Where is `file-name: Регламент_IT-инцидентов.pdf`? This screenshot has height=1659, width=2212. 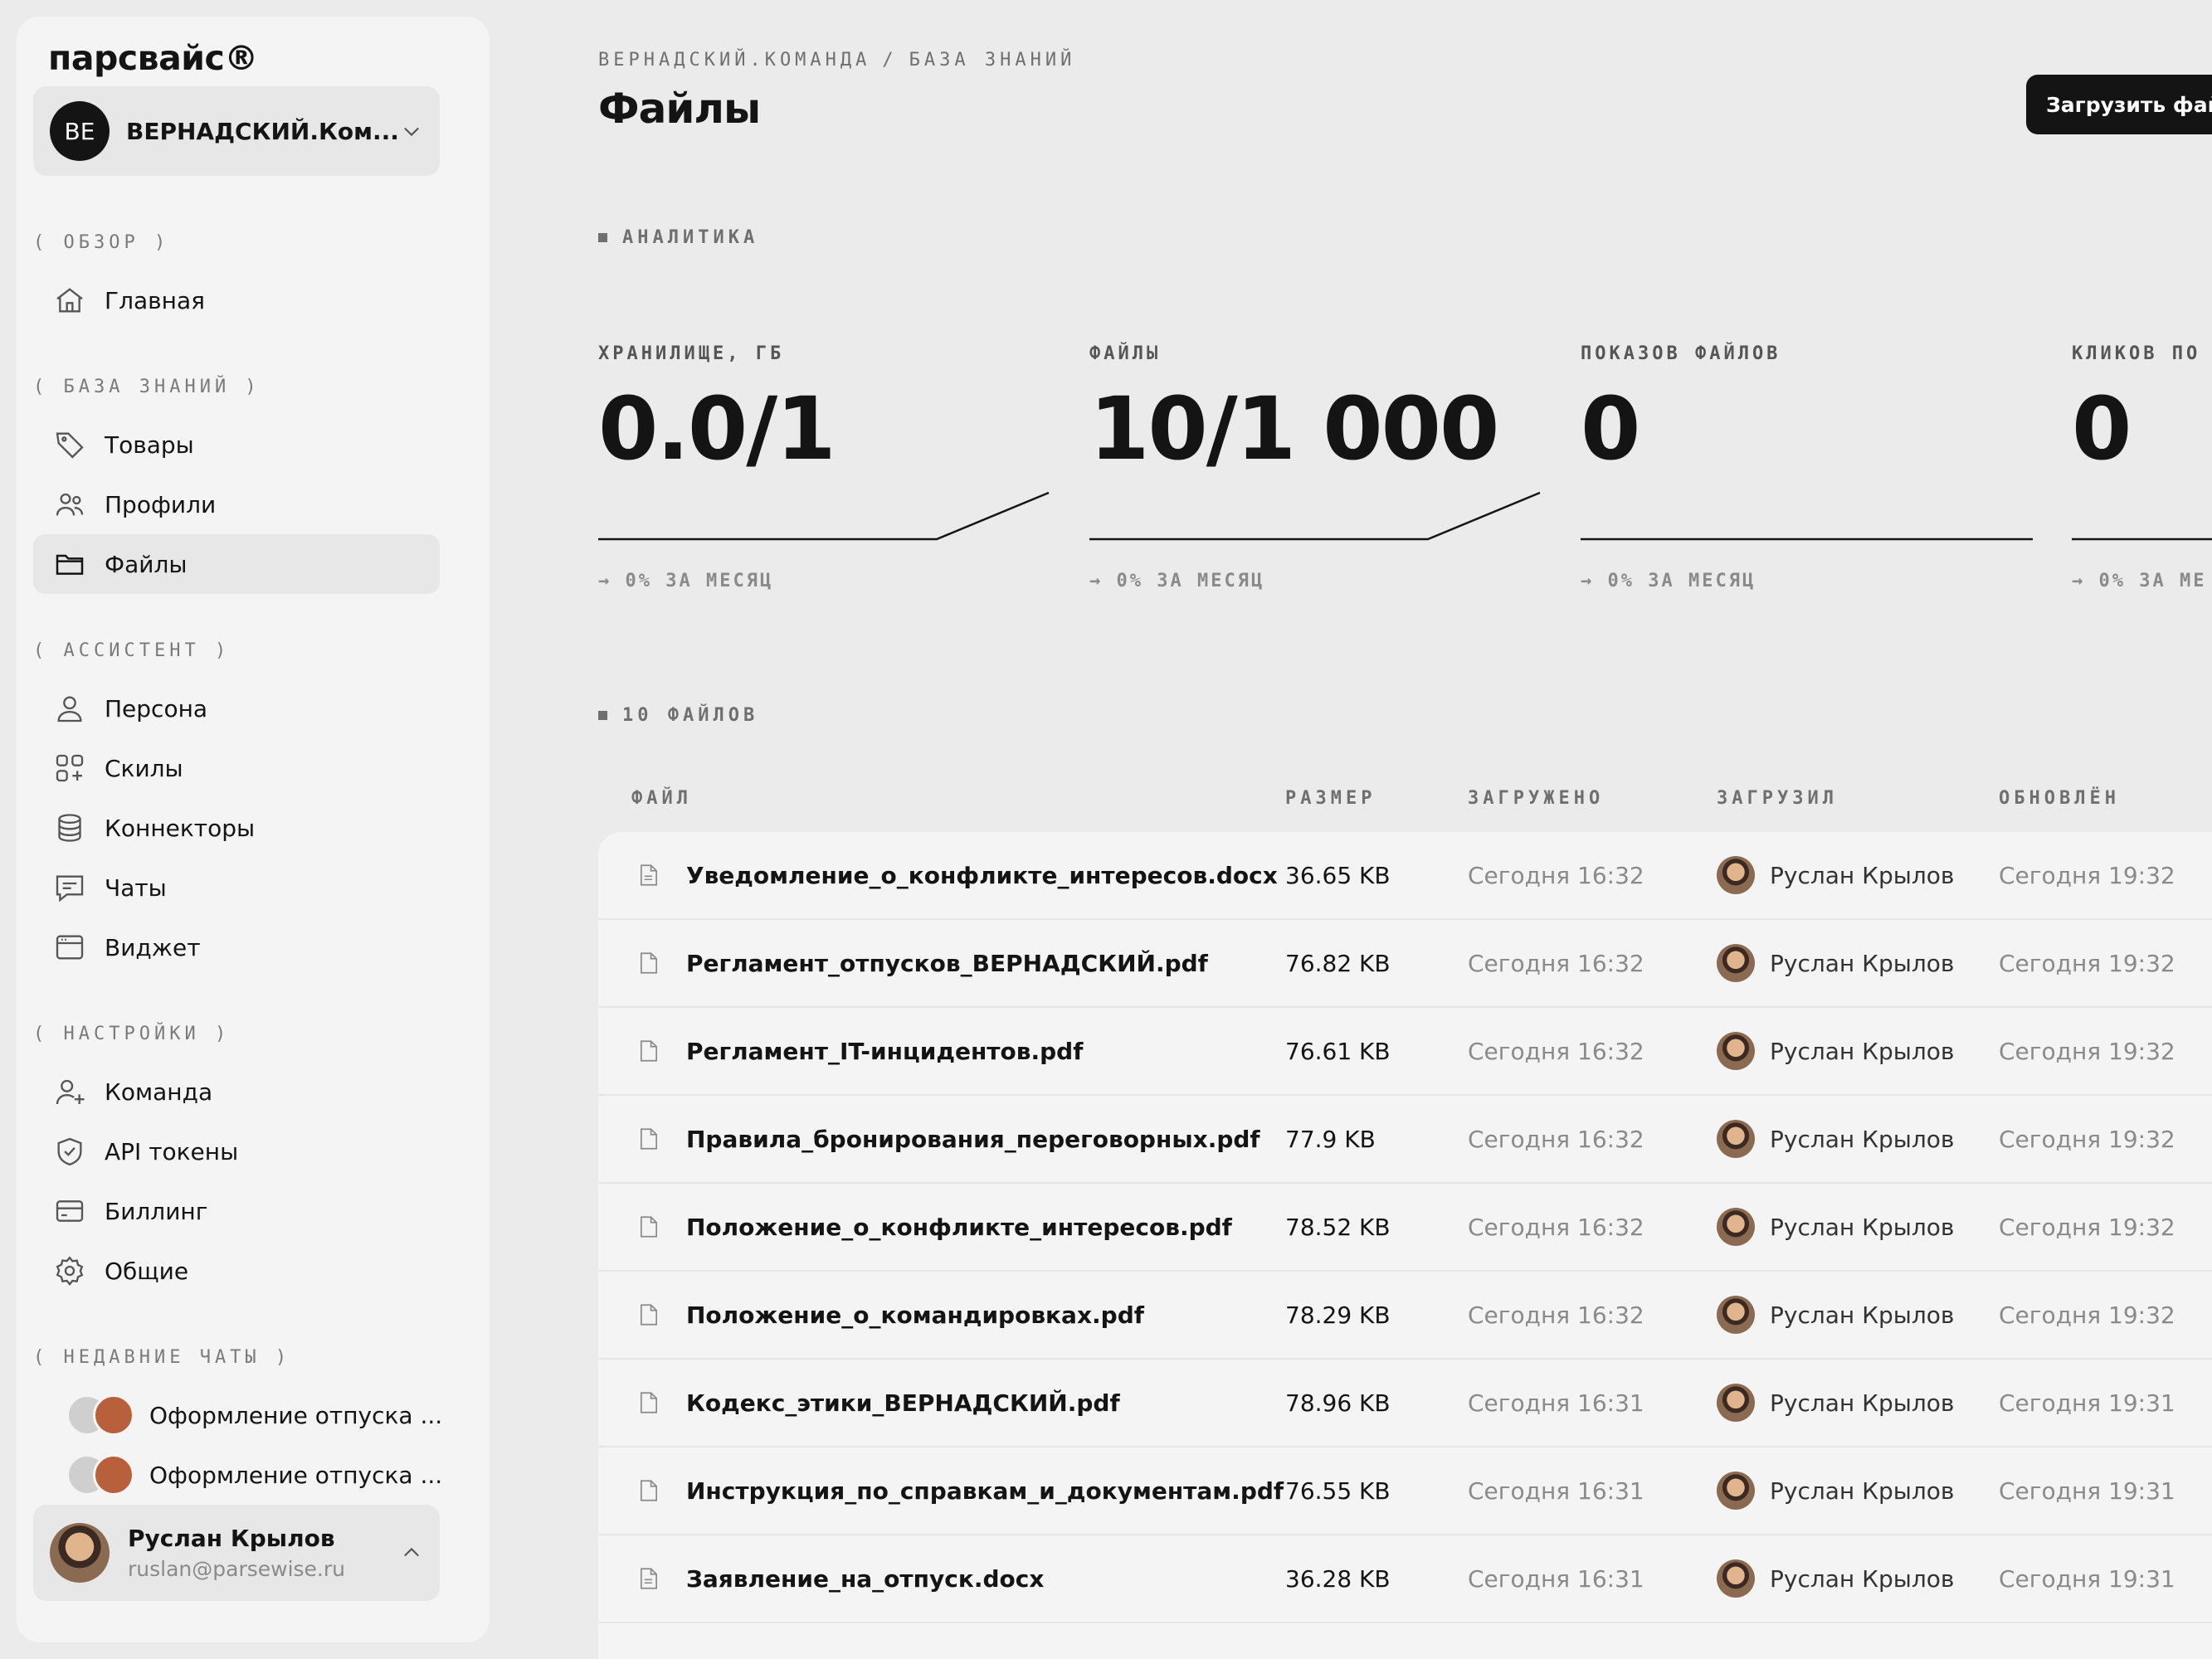 file-name: Регламент_IT-инцидентов.pdf is located at coordinates (884, 1051).